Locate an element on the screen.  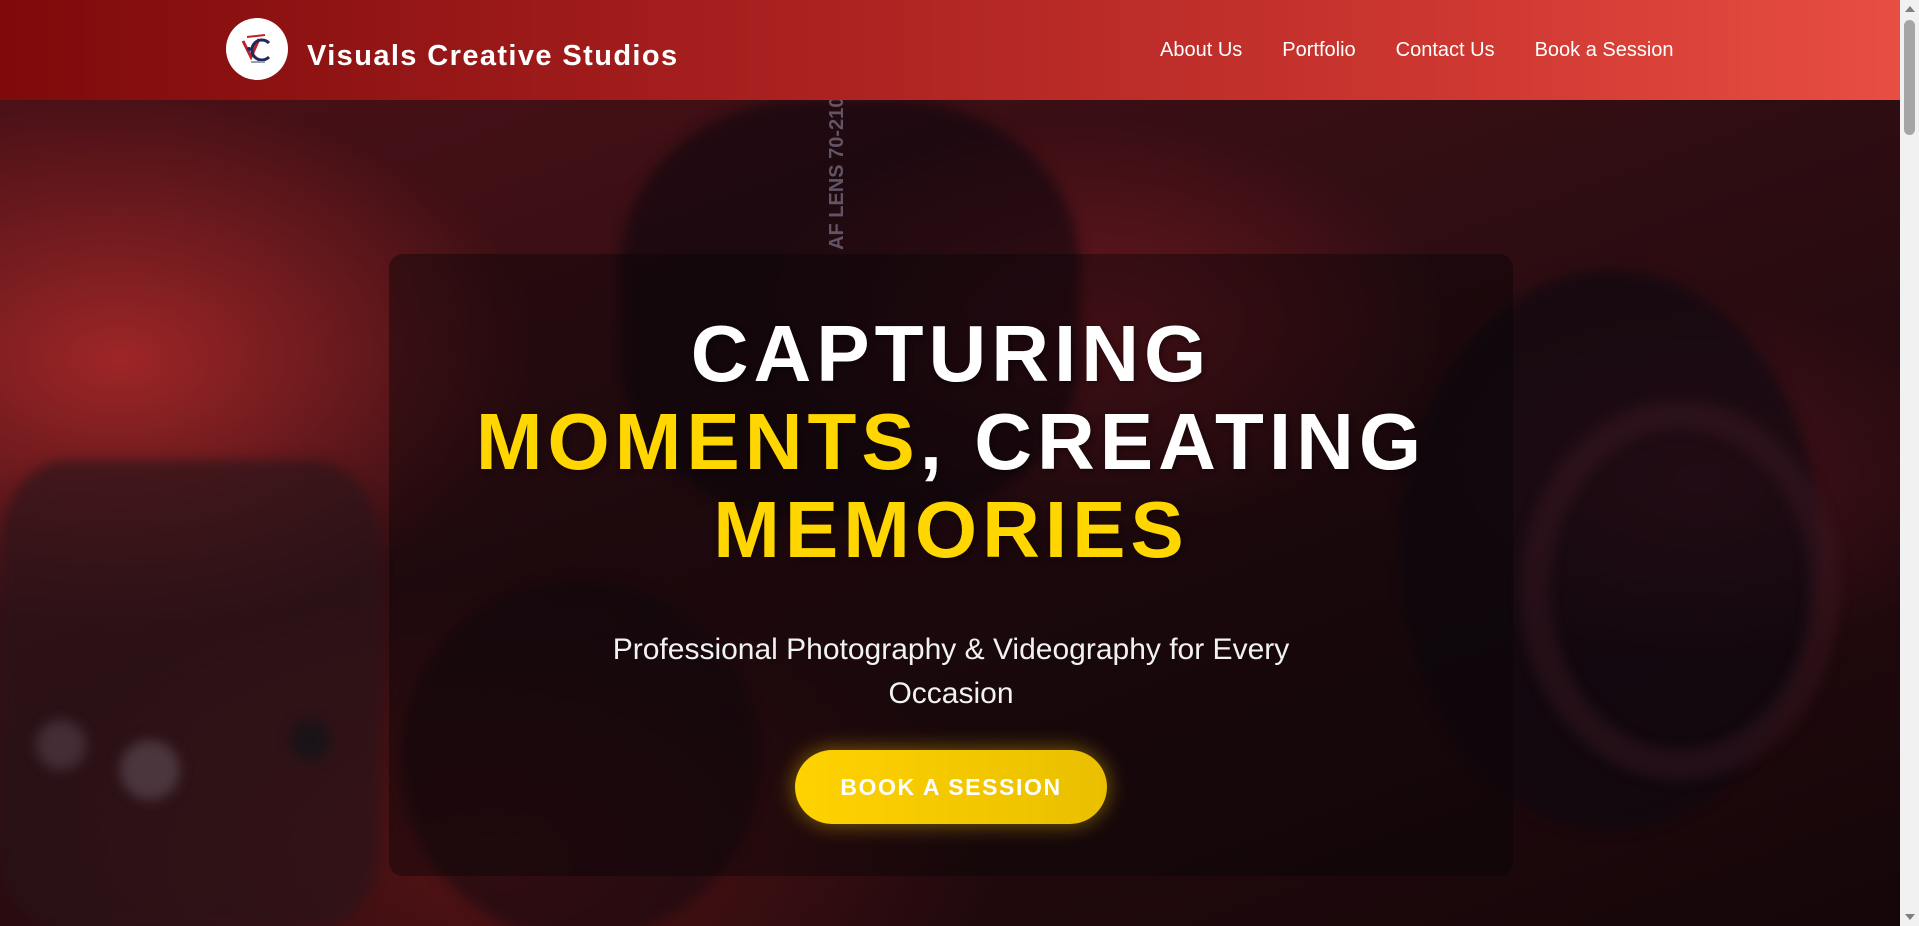
hero-title-highlight-memories: MEMORIES is located at coordinates (951, 529).